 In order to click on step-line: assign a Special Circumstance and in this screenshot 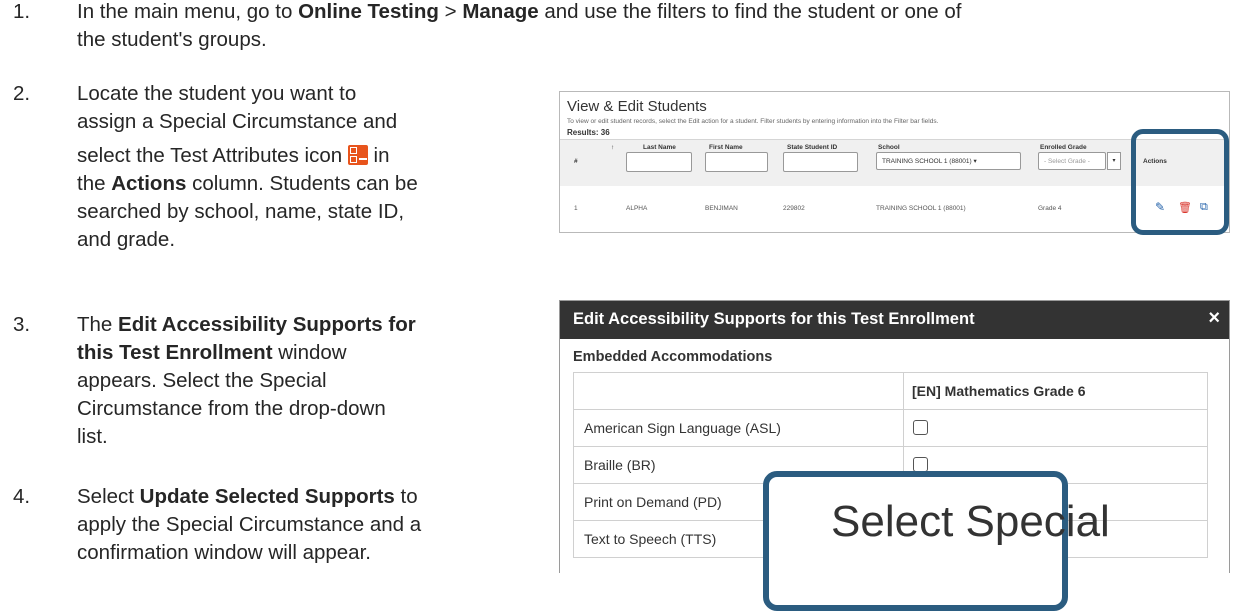, I will do `click(247, 122)`.